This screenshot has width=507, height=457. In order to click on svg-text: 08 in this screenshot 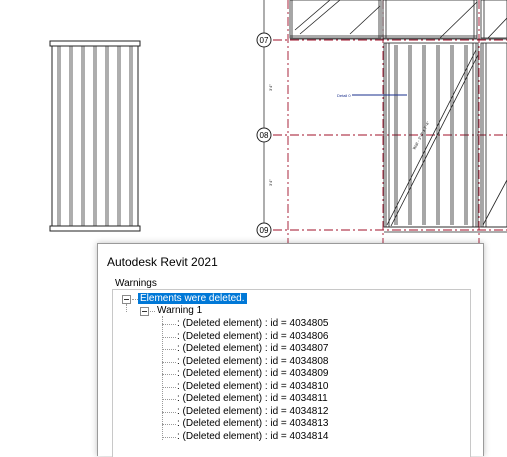, I will do `click(264, 135)`.